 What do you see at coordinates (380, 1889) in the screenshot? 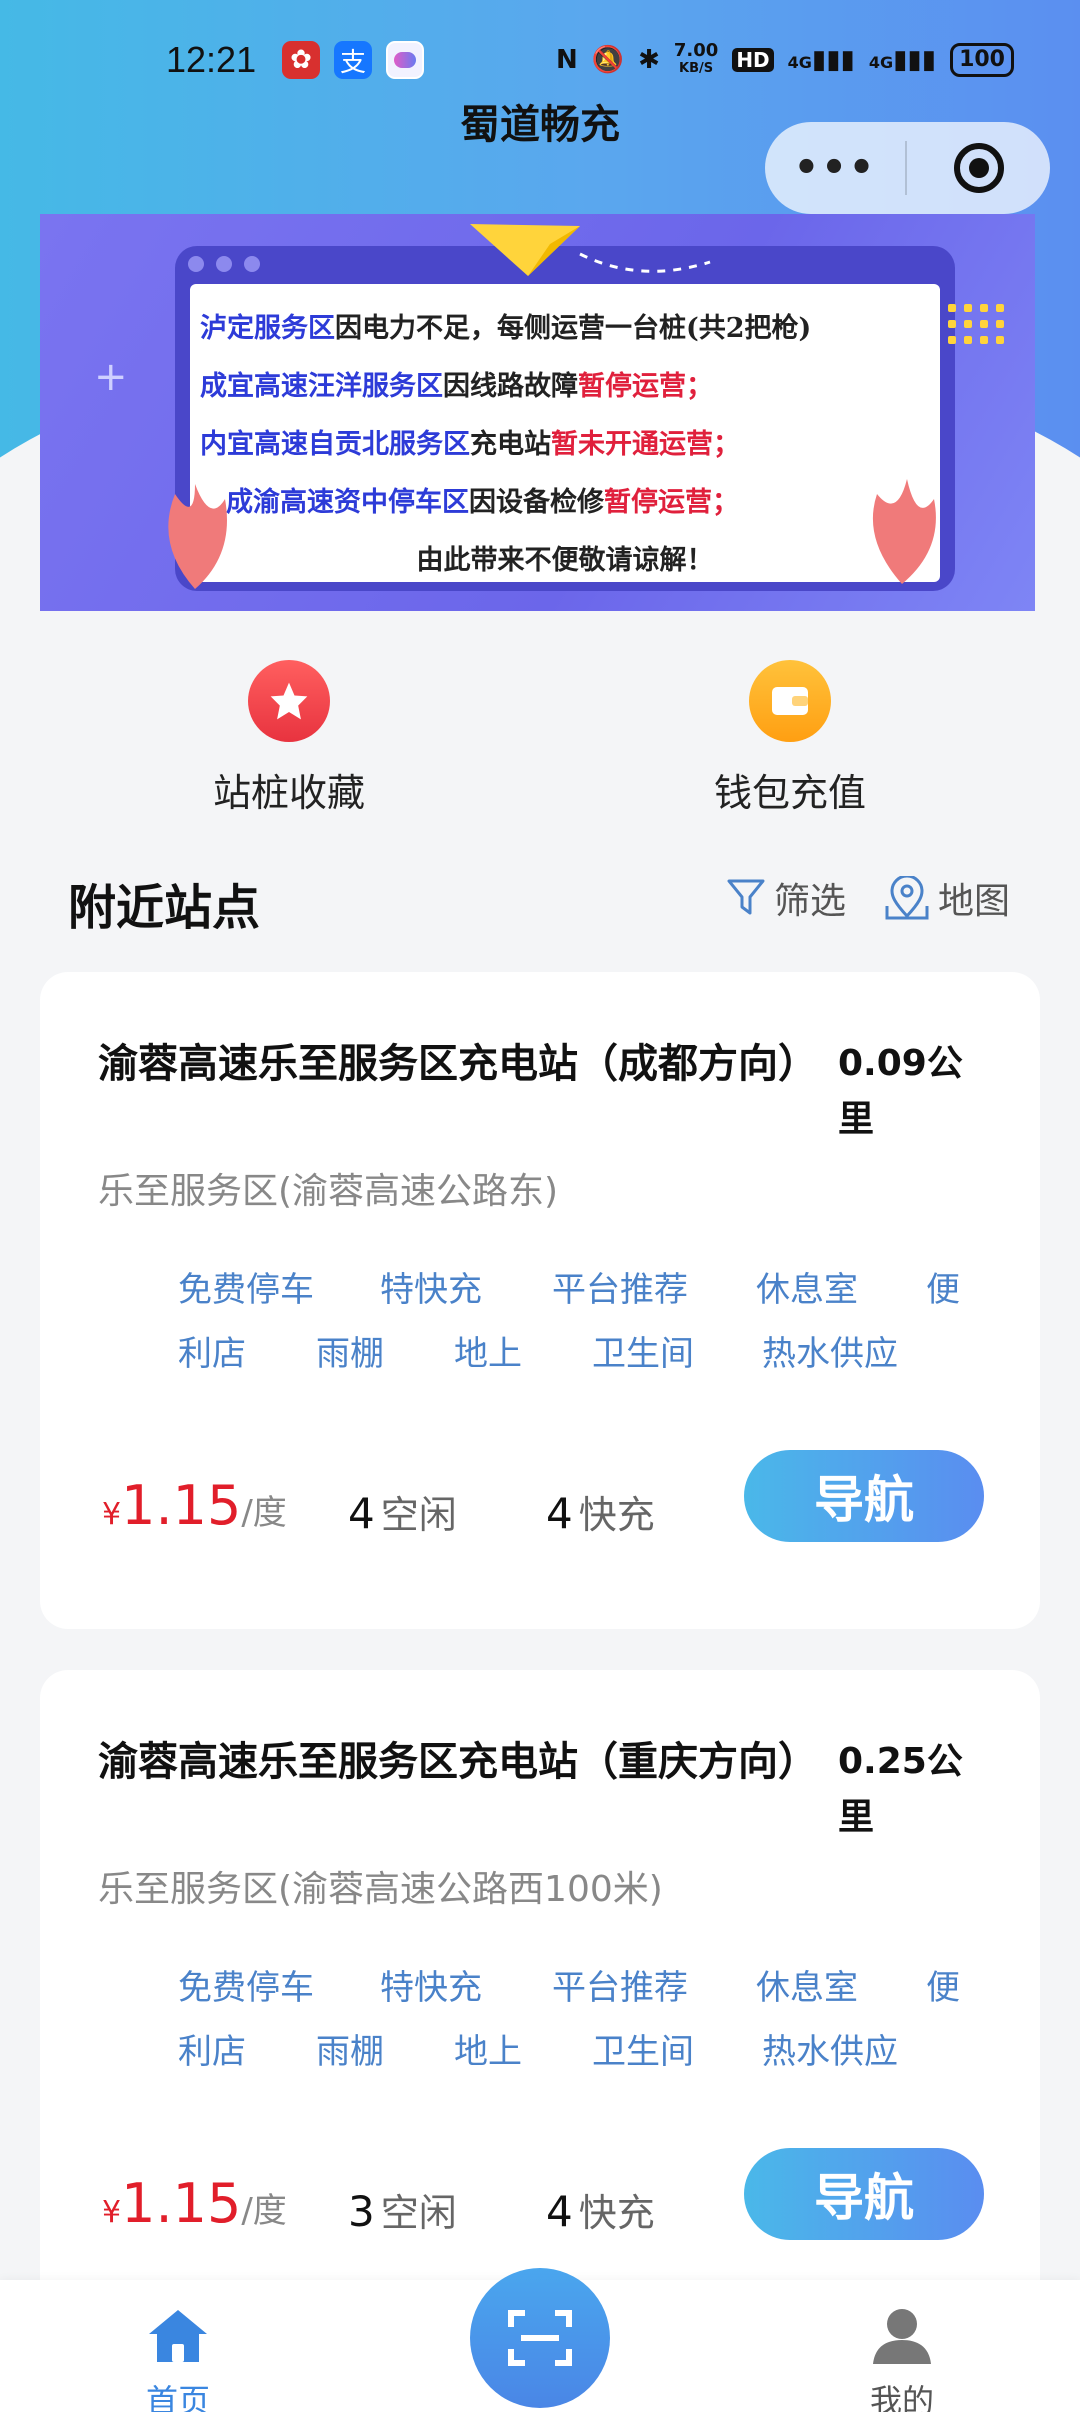
I see `station-address: 乐至服务区(渝蓉高速公路西100米)` at bounding box center [380, 1889].